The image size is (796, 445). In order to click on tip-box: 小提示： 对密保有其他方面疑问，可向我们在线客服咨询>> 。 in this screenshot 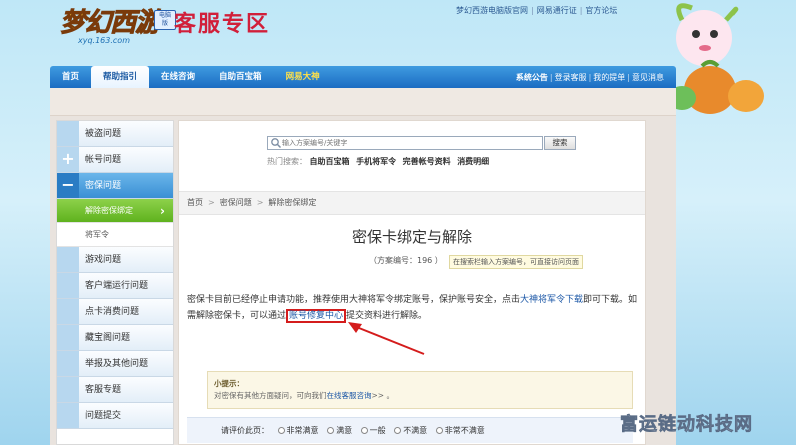, I will do `click(420, 390)`.